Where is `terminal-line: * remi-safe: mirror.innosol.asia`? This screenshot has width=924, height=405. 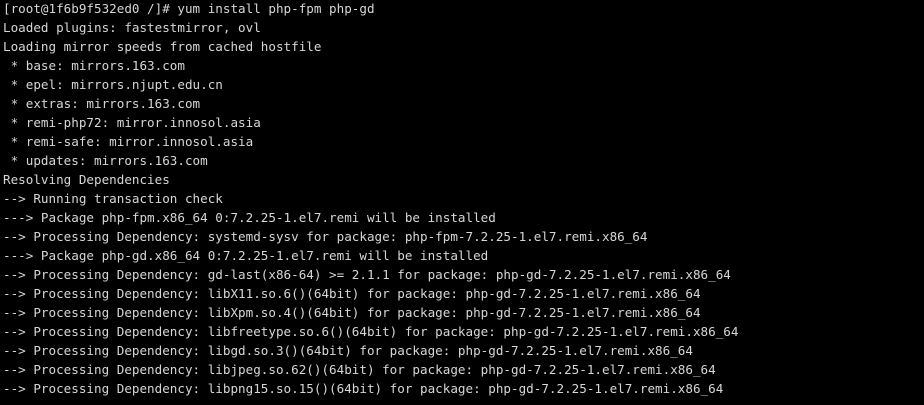 terminal-line: * remi-safe: mirror.innosol.asia is located at coordinates (128, 141).